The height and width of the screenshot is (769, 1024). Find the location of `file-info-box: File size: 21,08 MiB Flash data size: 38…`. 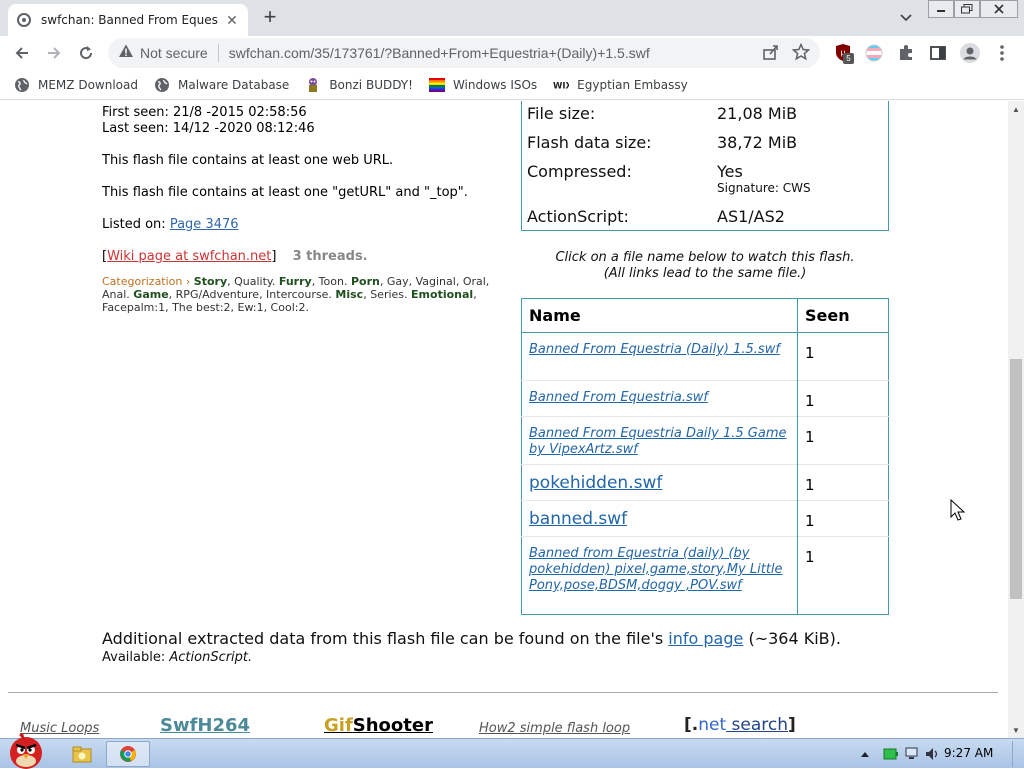

file-info-box: File size: 21,08 MiB Flash data size: 38… is located at coordinates (705, 166).